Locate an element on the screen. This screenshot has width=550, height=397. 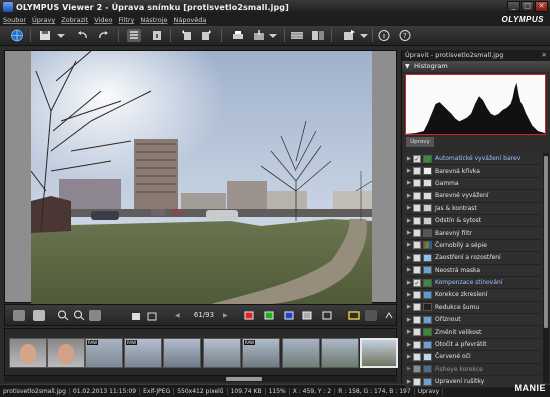
edit-item-resize: ▶ Změnit velikost is located at coordinates (473, 332).